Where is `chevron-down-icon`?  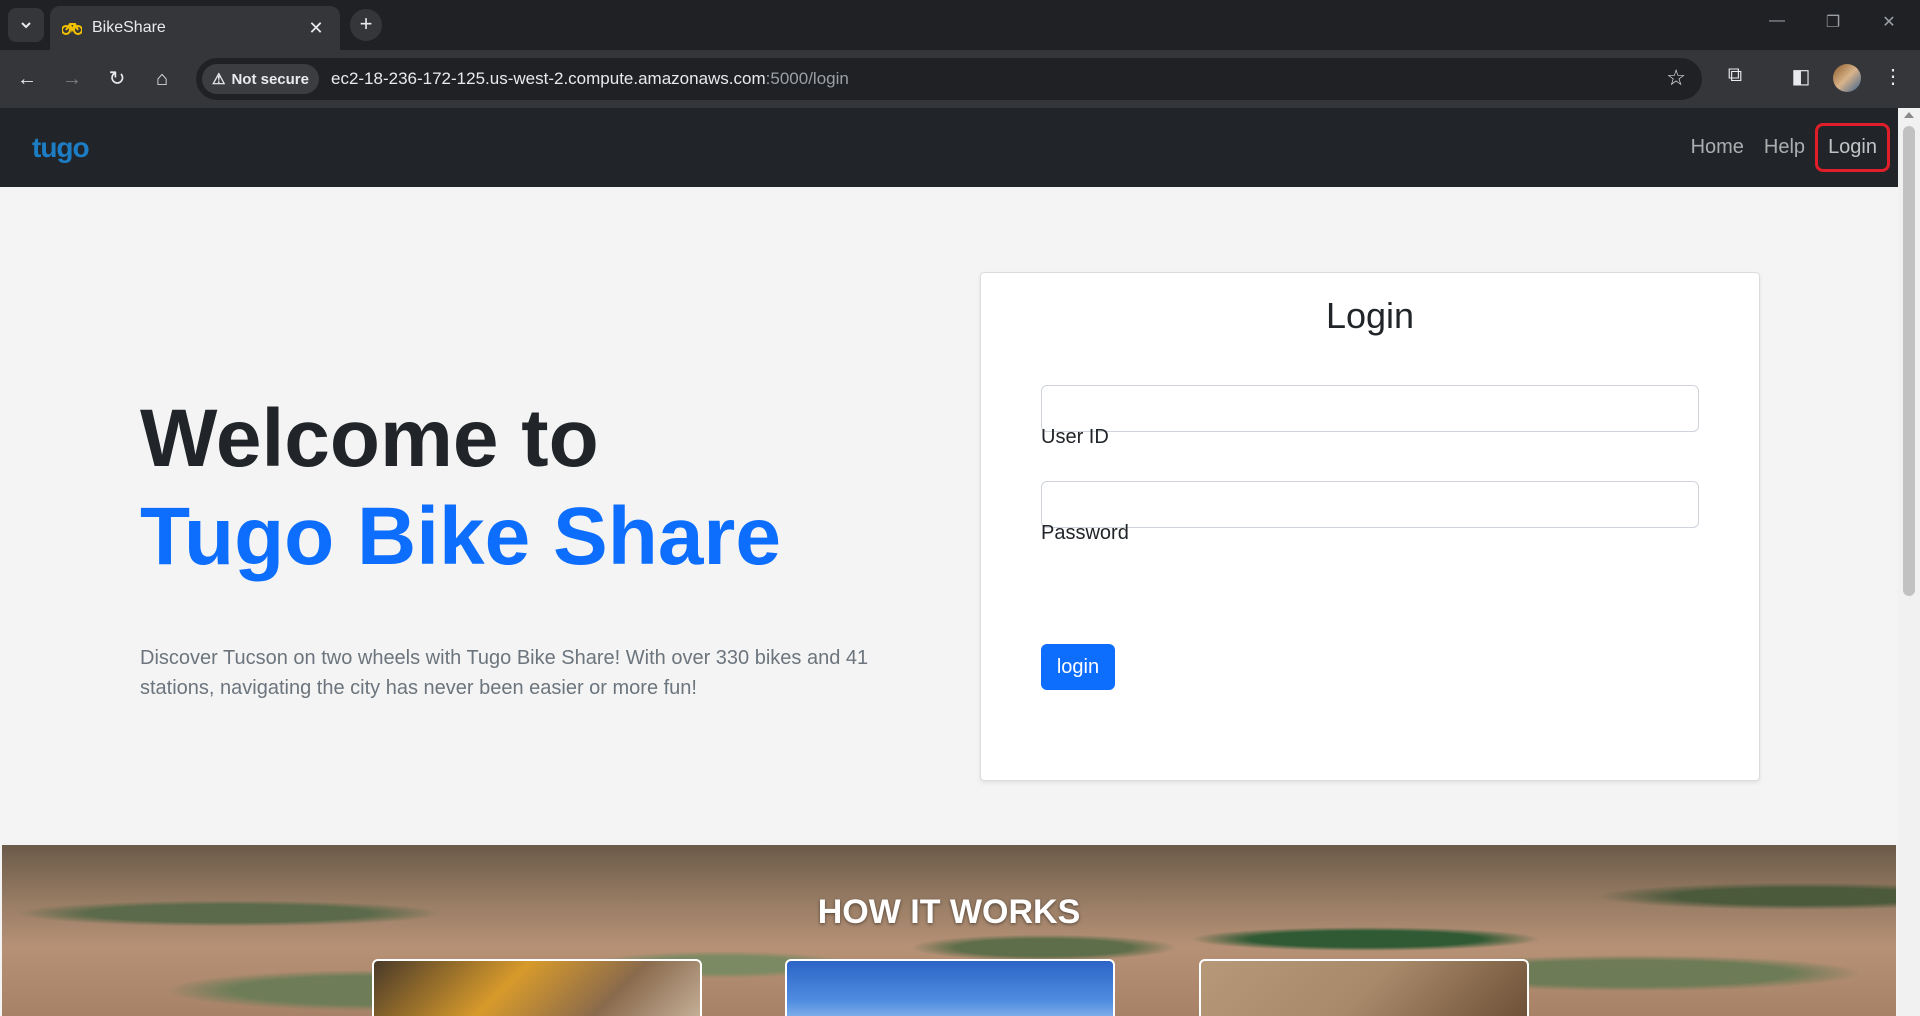 chevron-down-icon is located at coordinates (26, 25).